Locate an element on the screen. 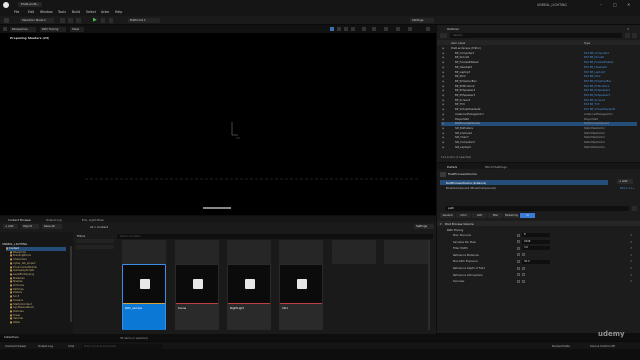 The height and width of the screenshot is (360, 640). outliner-row: ◉ BP_PCSpeaker3 Edit BP_PCSpeaker3 is located at coordinates (539, 96).